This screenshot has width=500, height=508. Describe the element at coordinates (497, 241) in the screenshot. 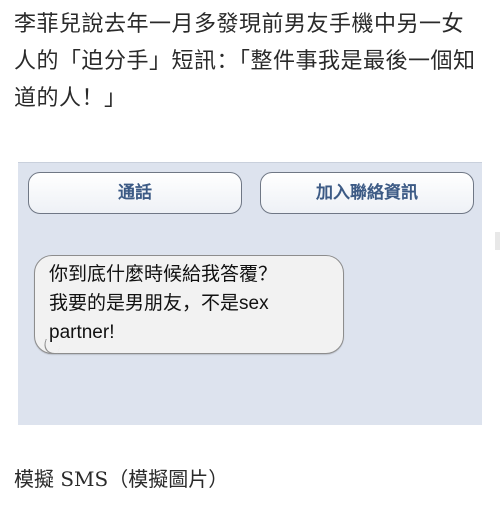

I see `page-edge-mark` at that location.